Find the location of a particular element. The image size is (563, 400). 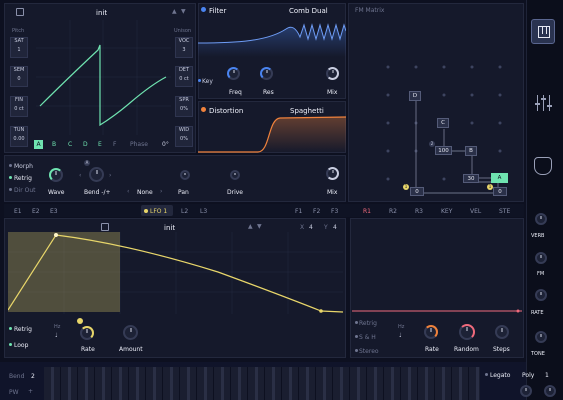

sem-box: SEM 0 is located at coordinates (19, 76).